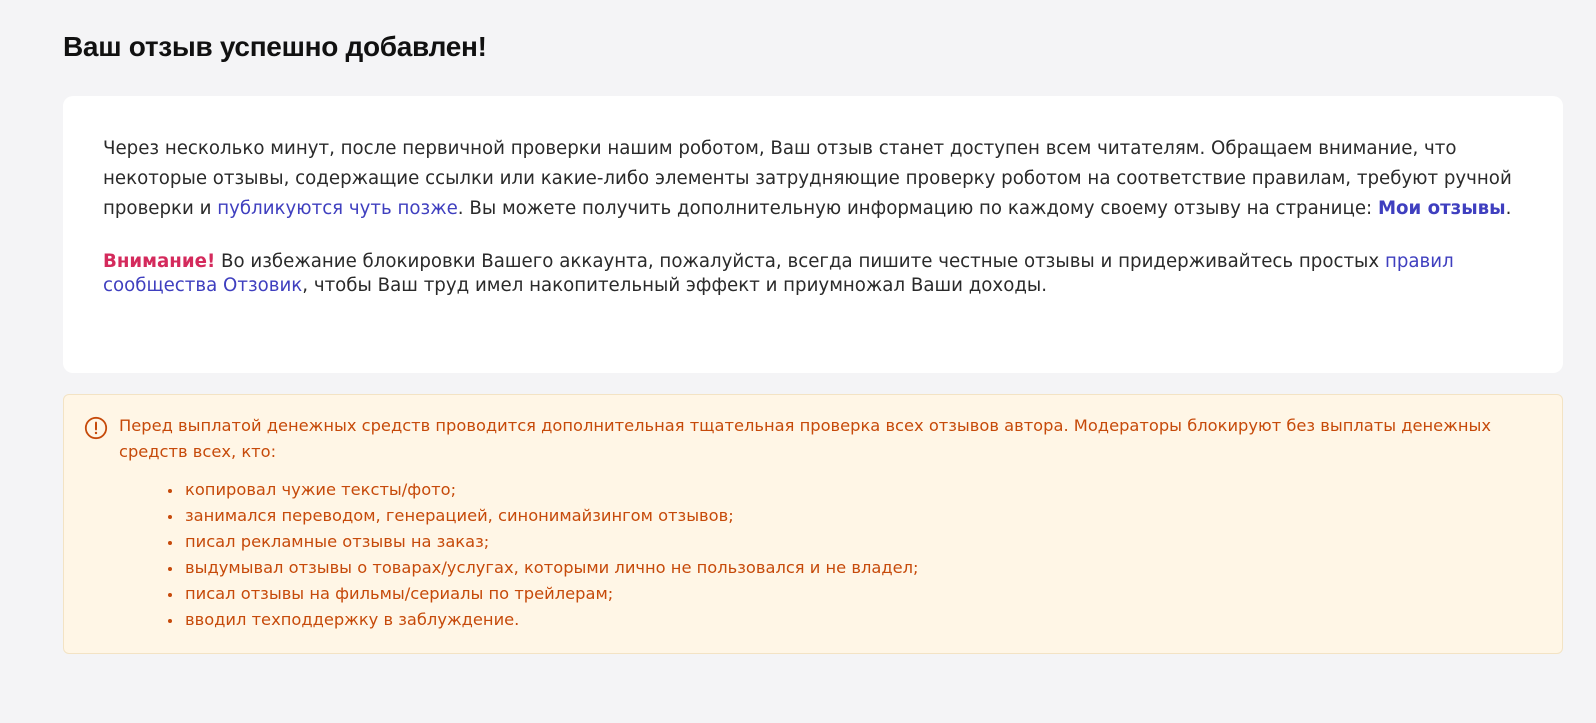 Image resolution: width=1596 pixels, height=723 pixels. What do you see at coordinates (551, 542) in the screenshot?
I see `notice-list-item: писал рекламные отзывы на заказ;` at bounding box center [551, 542].